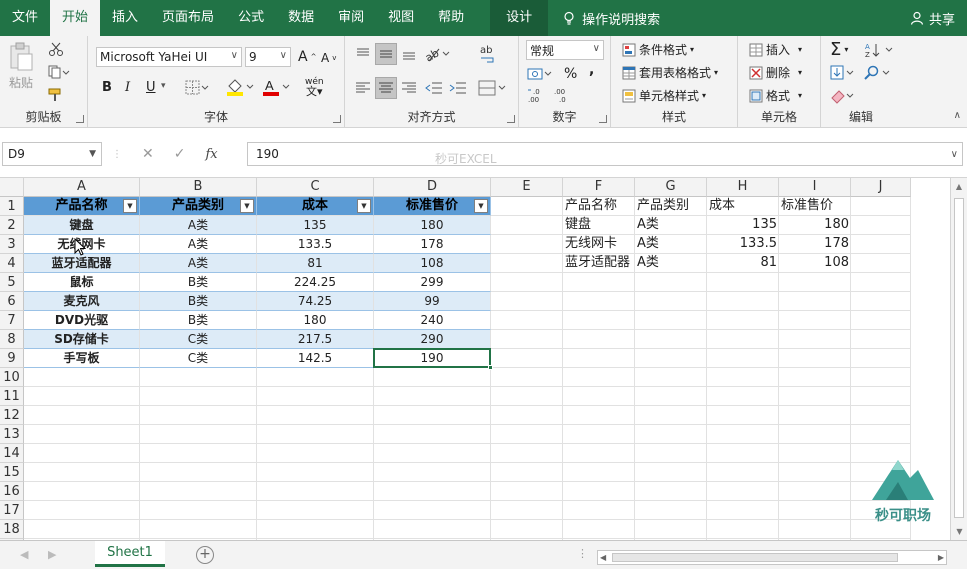 The width and height of the screenshot is (967, 569). What do you see at coordinates (315, 263) in the screenshot?
I see `table-cell: 81` at bounding box center [315, 263].